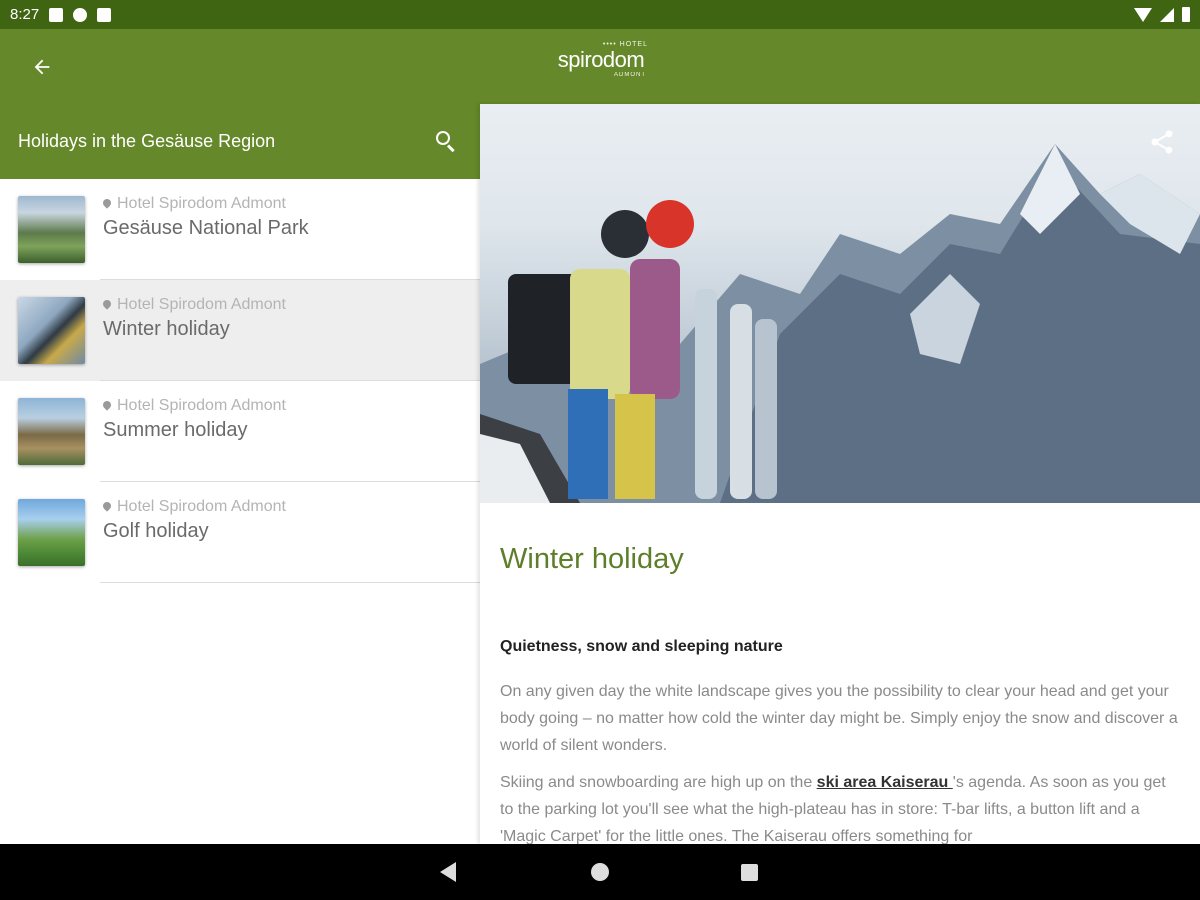 The width and height of the screenshot is (1200, 900). I want to click on ski-area-kaiserau-link: ski area Kaiserau, so click(885, 782).